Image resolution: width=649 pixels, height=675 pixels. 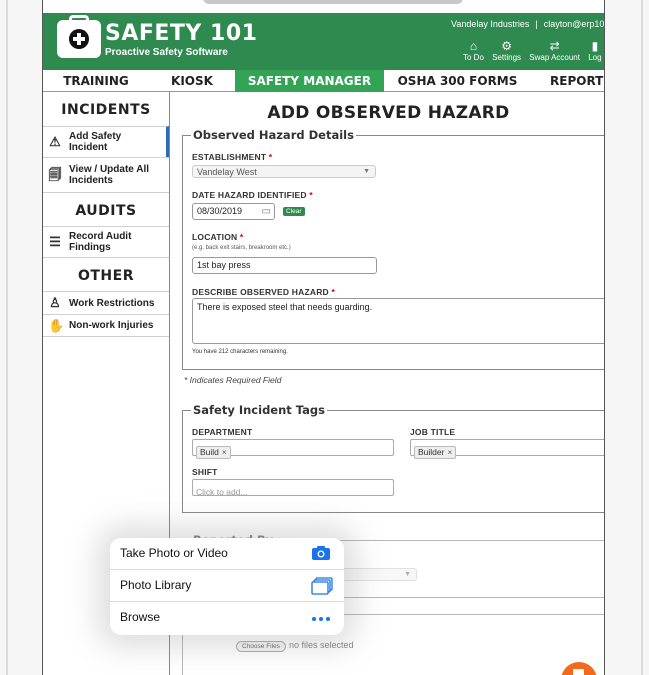 What do you see at coordinates (106, 209) in the screenshot?
I see `sidebar-heading-audits: AUDITS` at bounding box center [106, 209].